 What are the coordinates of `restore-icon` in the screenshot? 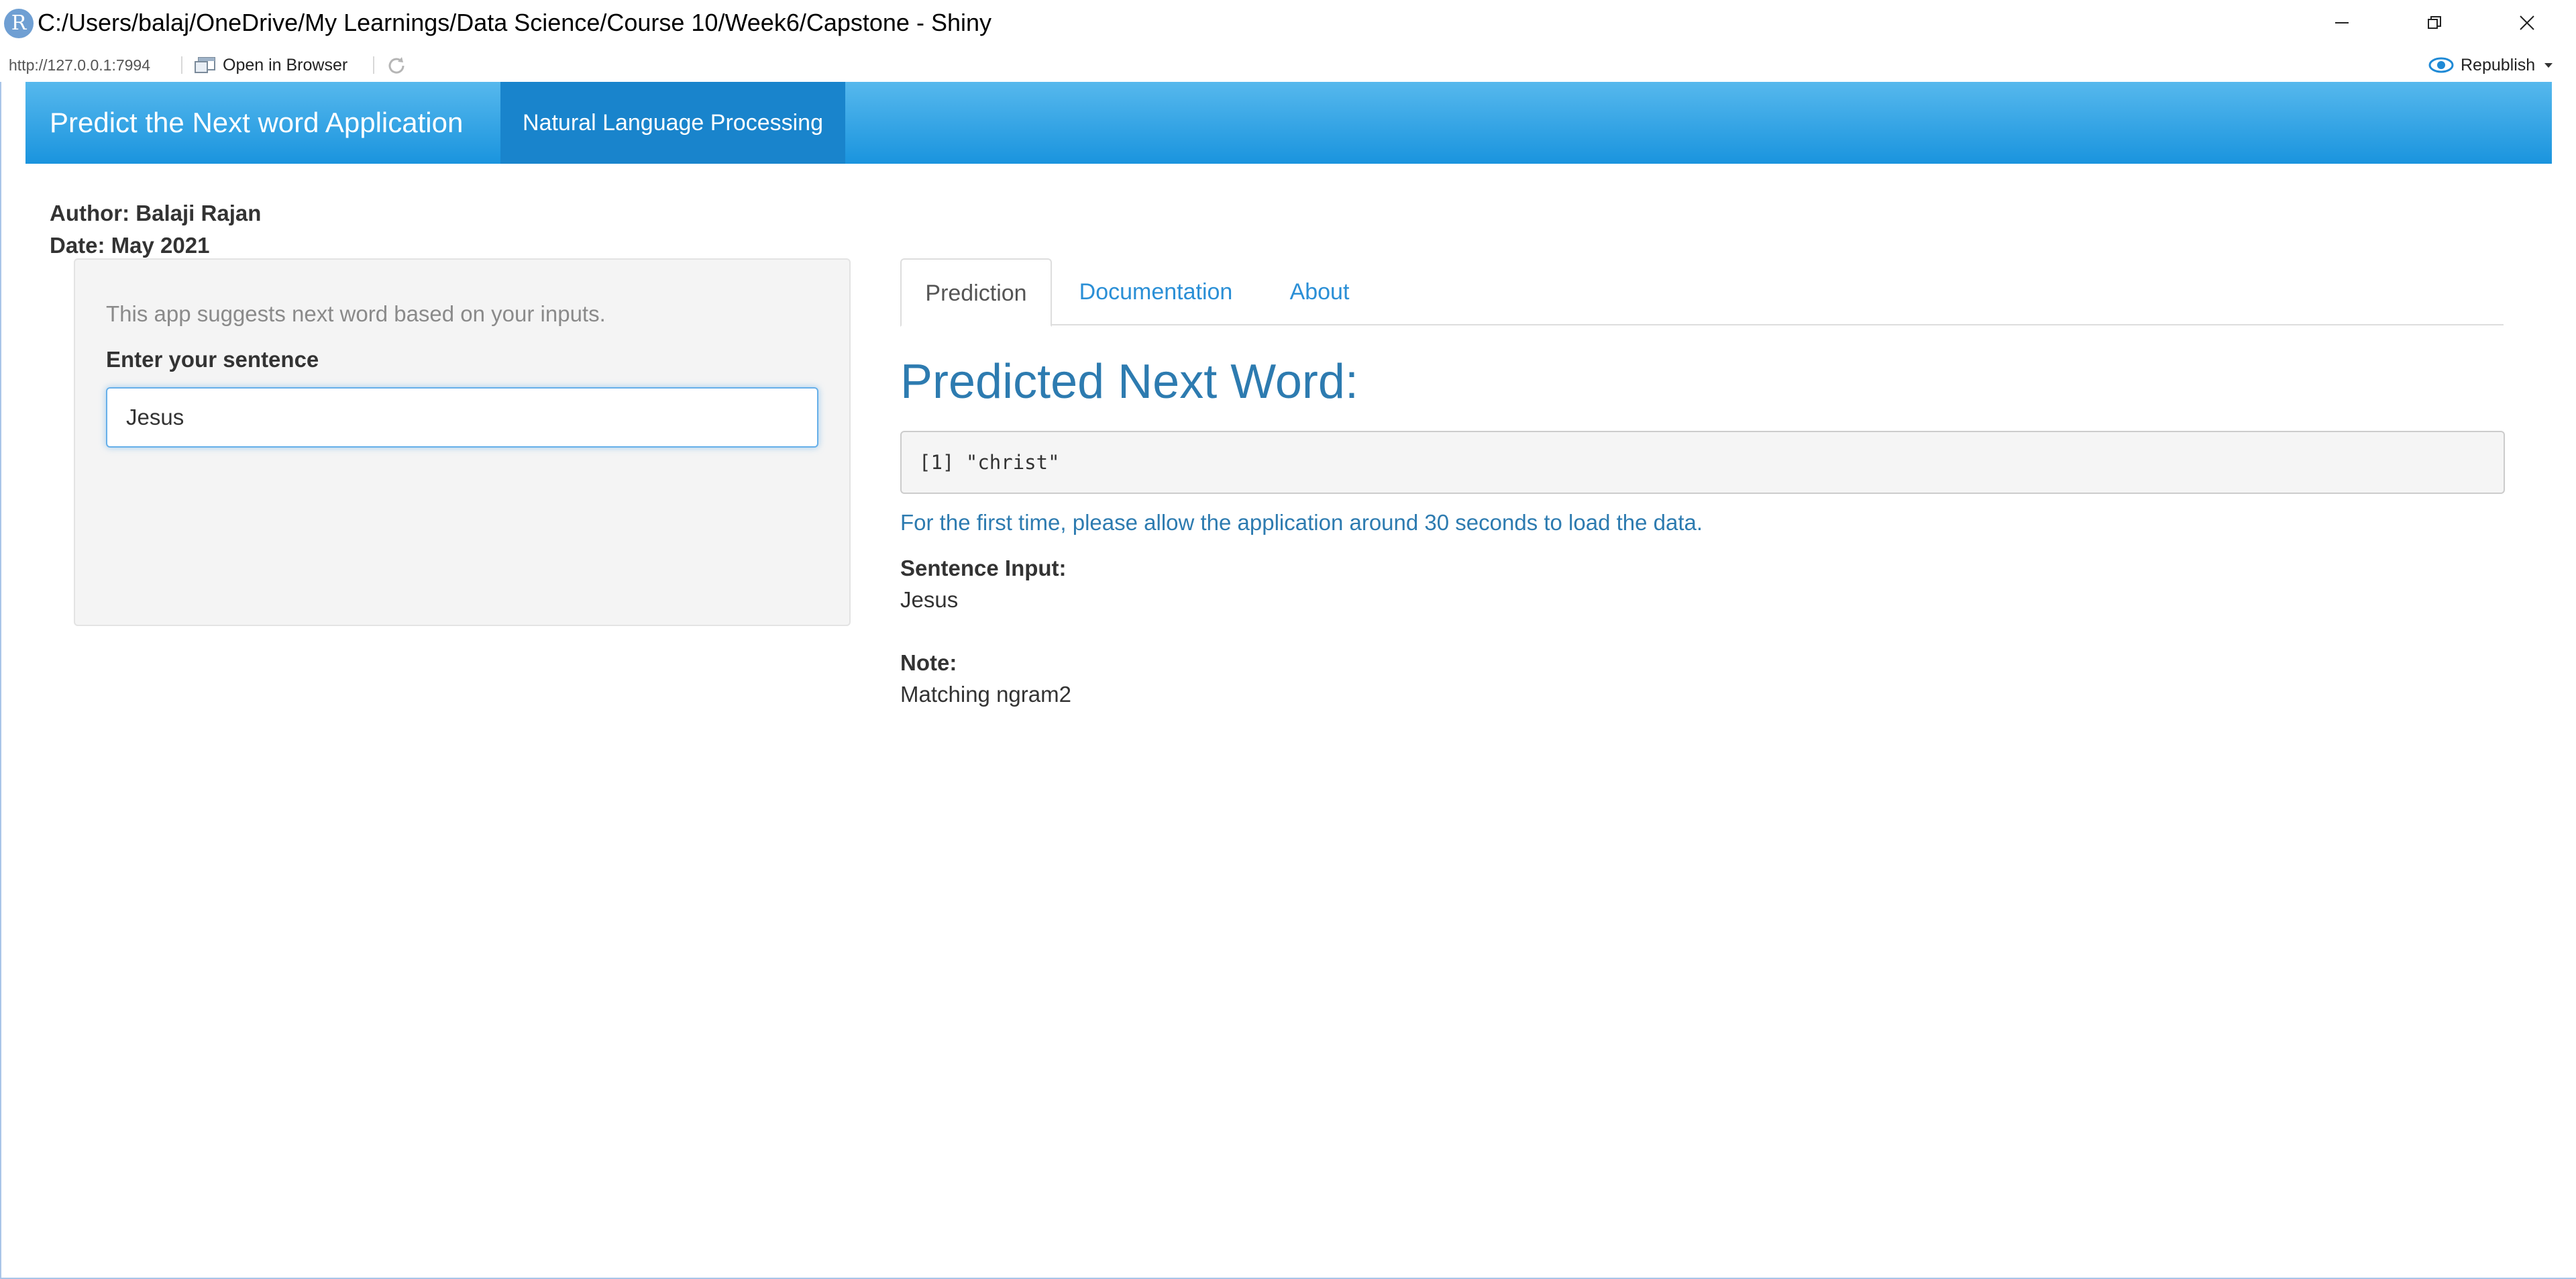 It's located at (2434, 22).